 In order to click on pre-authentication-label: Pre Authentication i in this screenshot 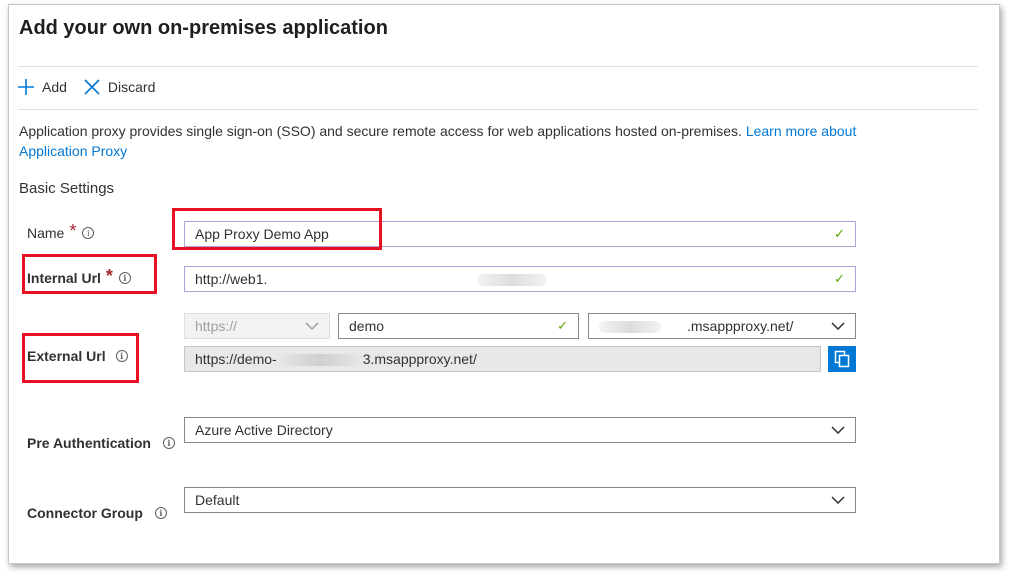, I will do `click(101, 443)`.